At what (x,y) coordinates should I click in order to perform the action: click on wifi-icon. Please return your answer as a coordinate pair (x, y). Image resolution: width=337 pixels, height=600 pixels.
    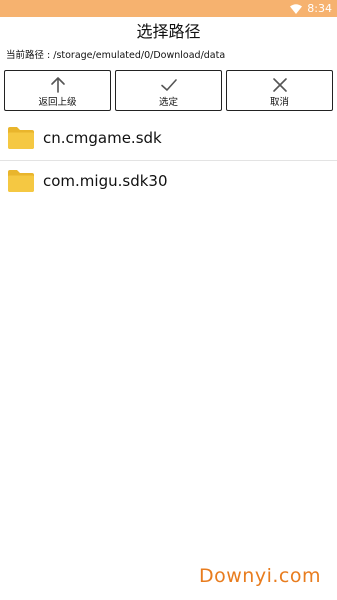
    Looking at the image, I should click on (296, 8).